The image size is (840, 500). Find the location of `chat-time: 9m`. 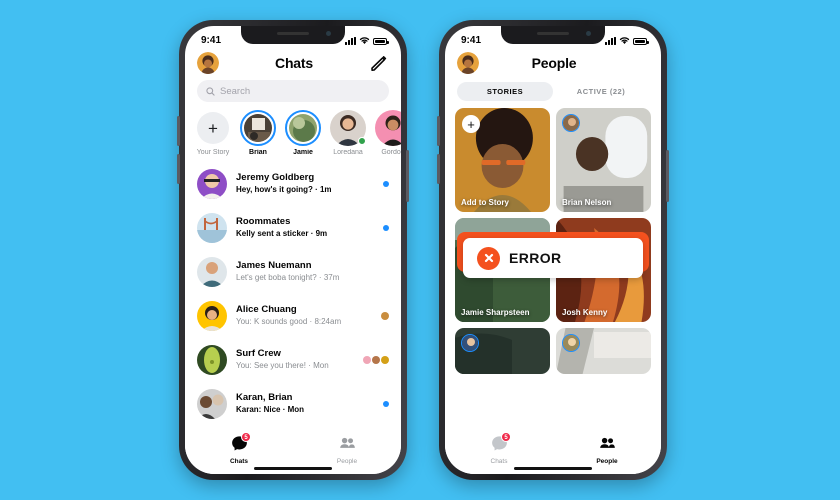

chat-time: 9m is located at coordinates (321, 234).